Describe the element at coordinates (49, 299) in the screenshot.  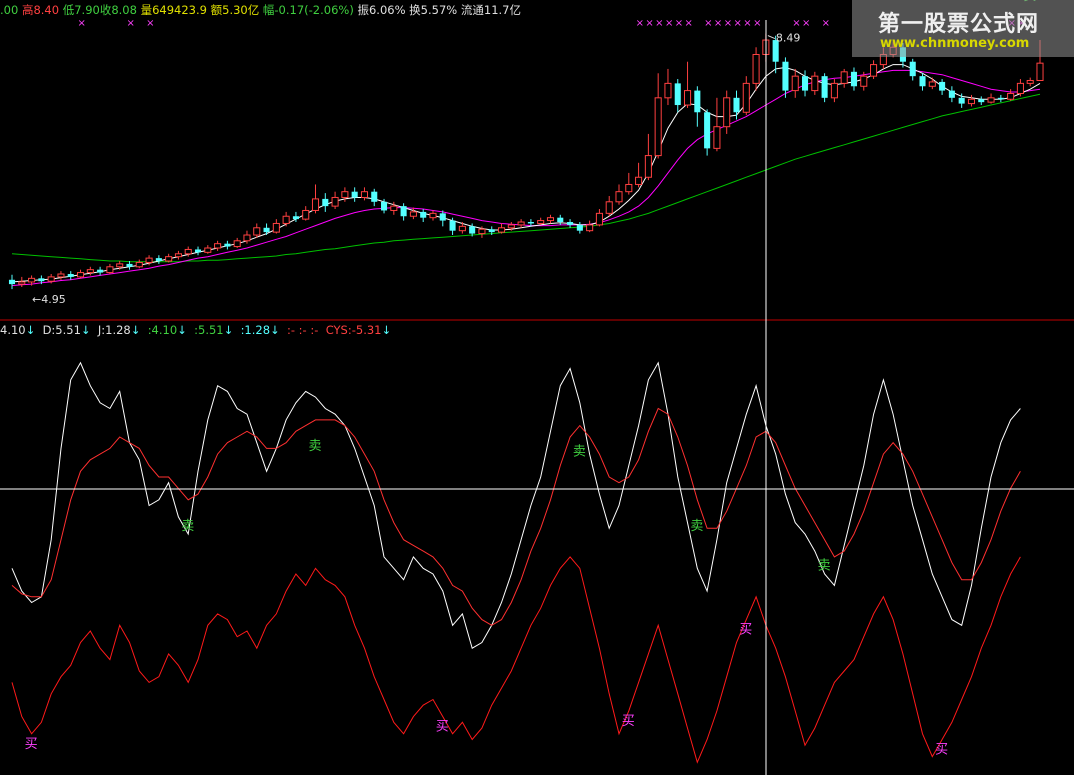
I see `min-price-label: ←4.95` at that location.